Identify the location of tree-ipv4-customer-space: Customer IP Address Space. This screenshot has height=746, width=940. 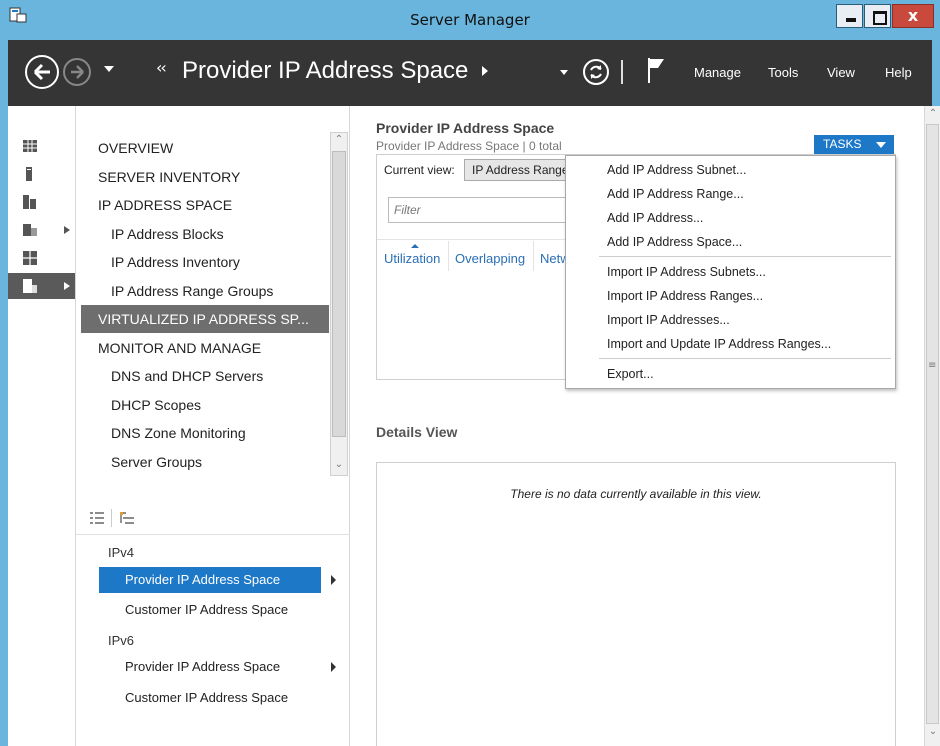
(210, 610).